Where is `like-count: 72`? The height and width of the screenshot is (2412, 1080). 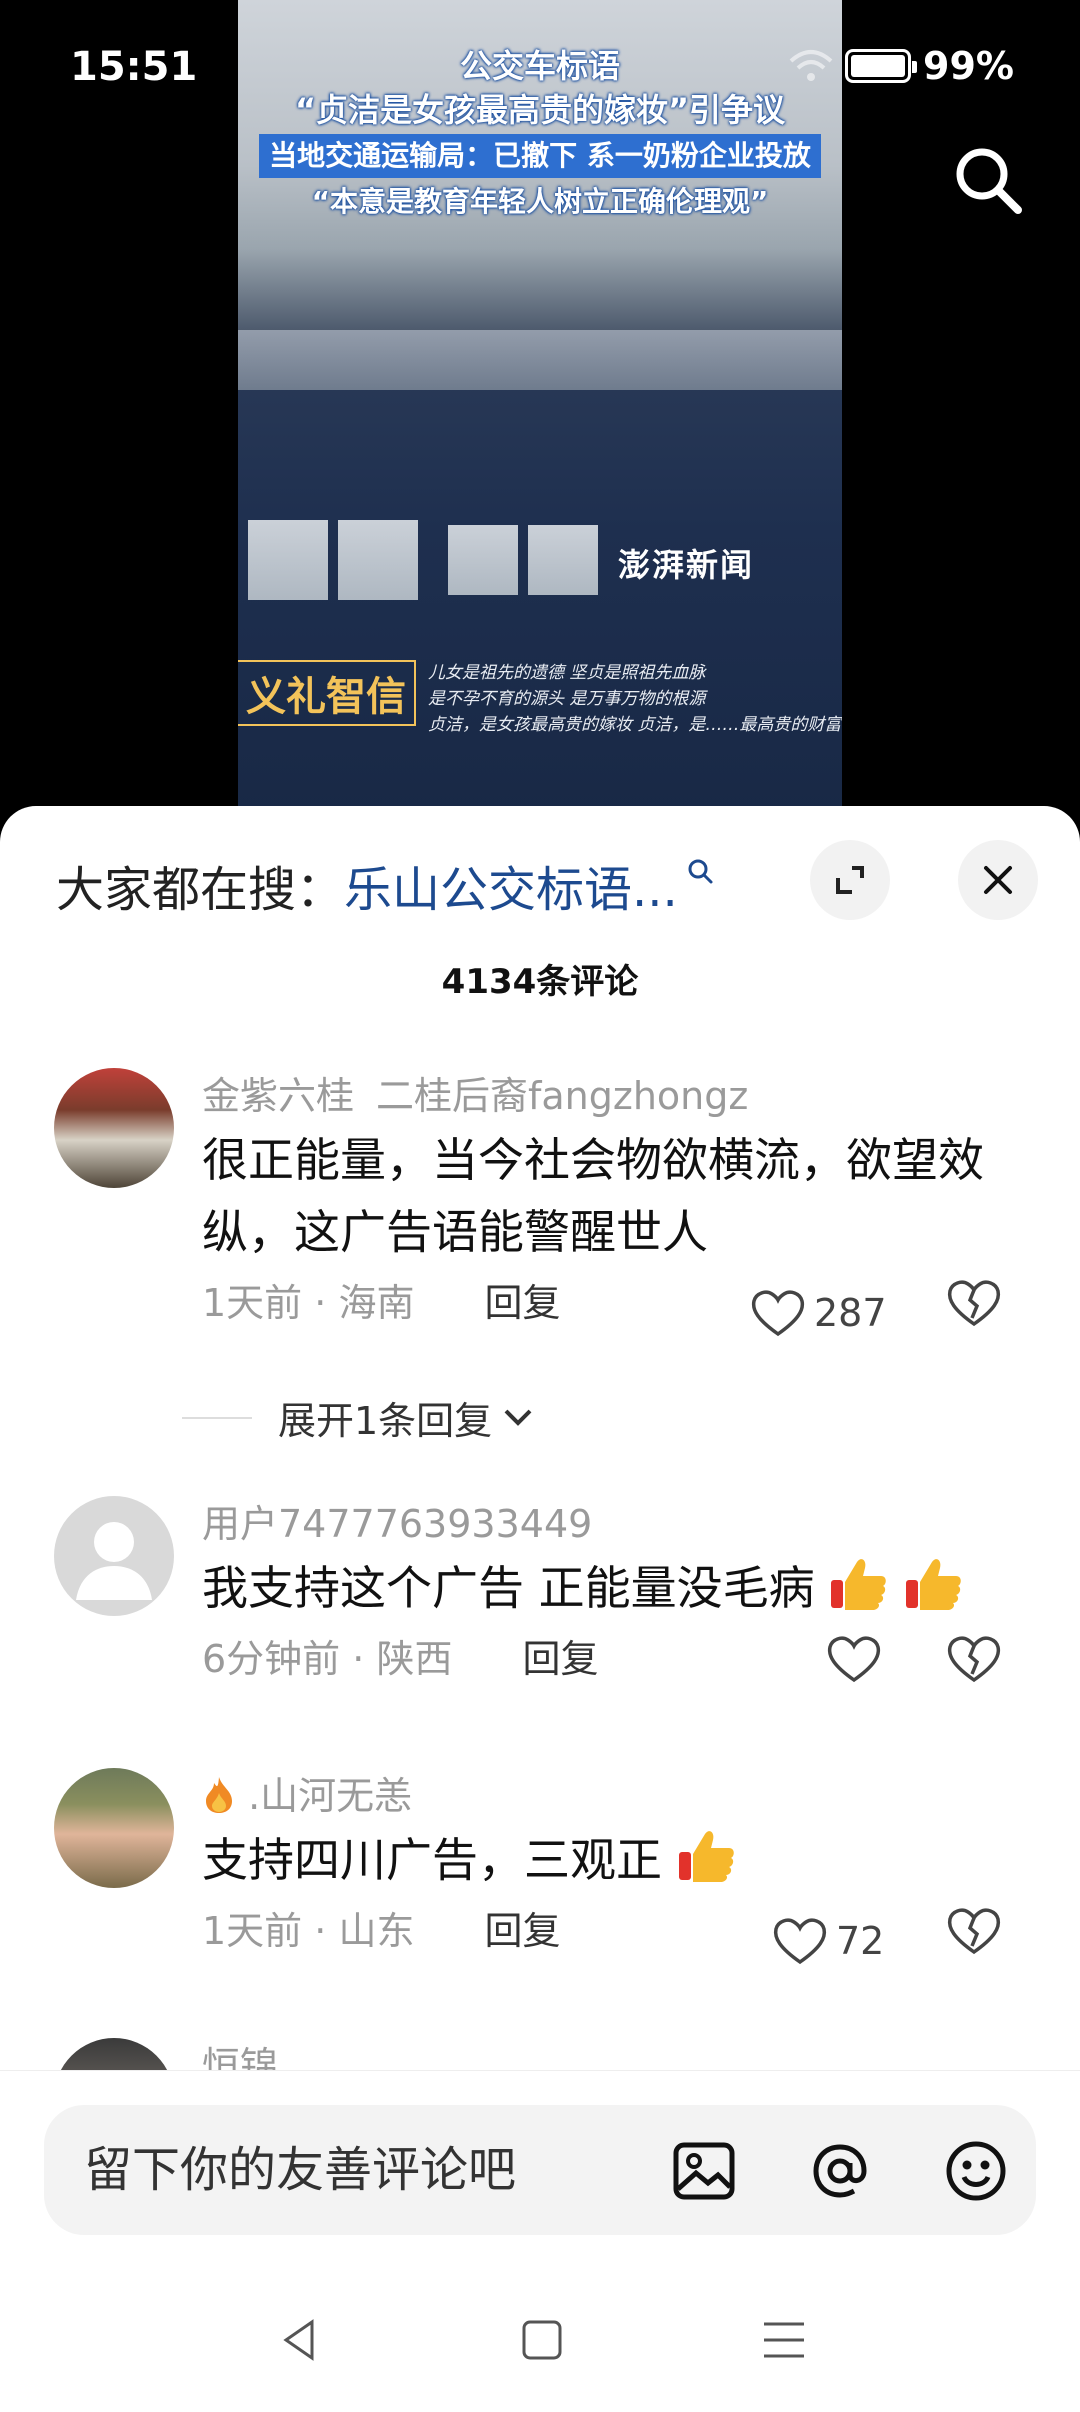 like-count: 72 is located at coordinates (860, 1941).